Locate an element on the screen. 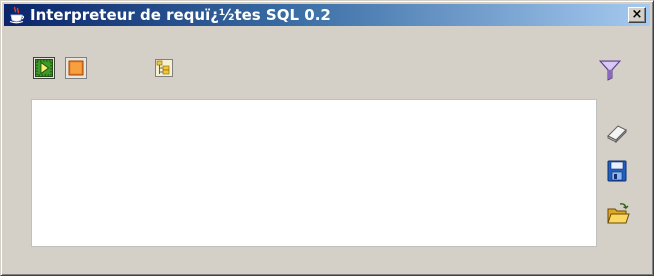 The height and width of the screenshot is (276, 654). stop-query-button is located at coordinates (76, 68).